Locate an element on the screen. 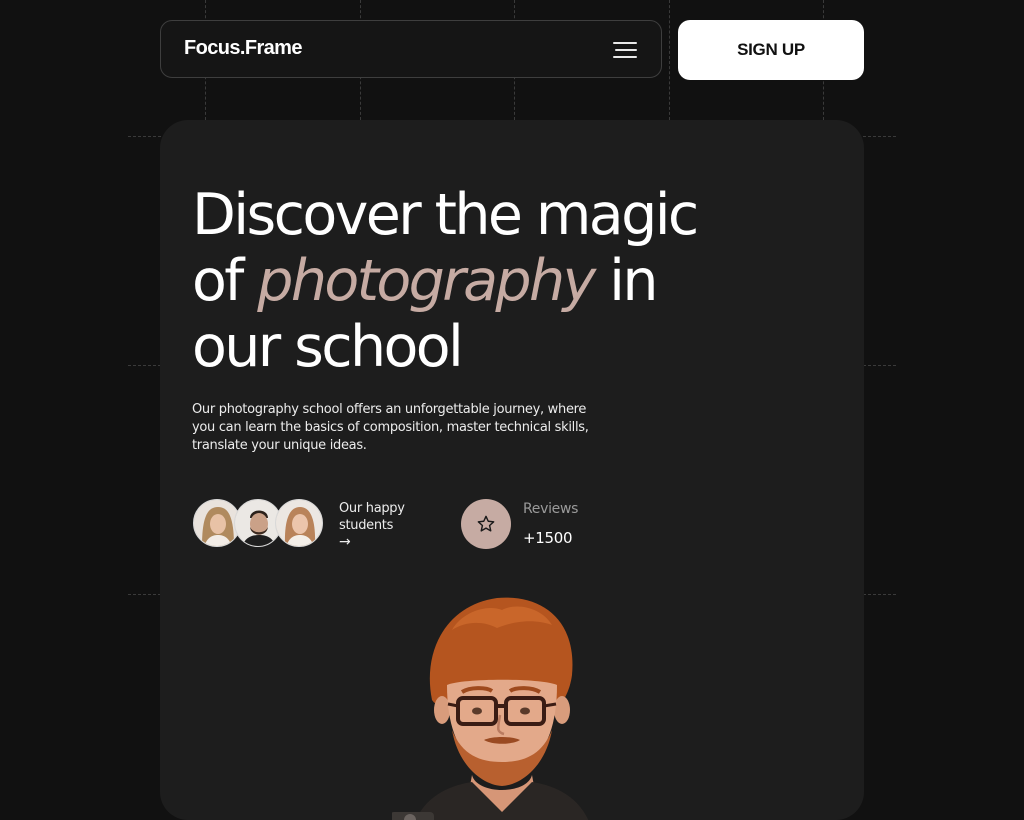 The height and width of the screenshot is (820, 1024). students-label: Our happy students is located at coordinates (372, 517).